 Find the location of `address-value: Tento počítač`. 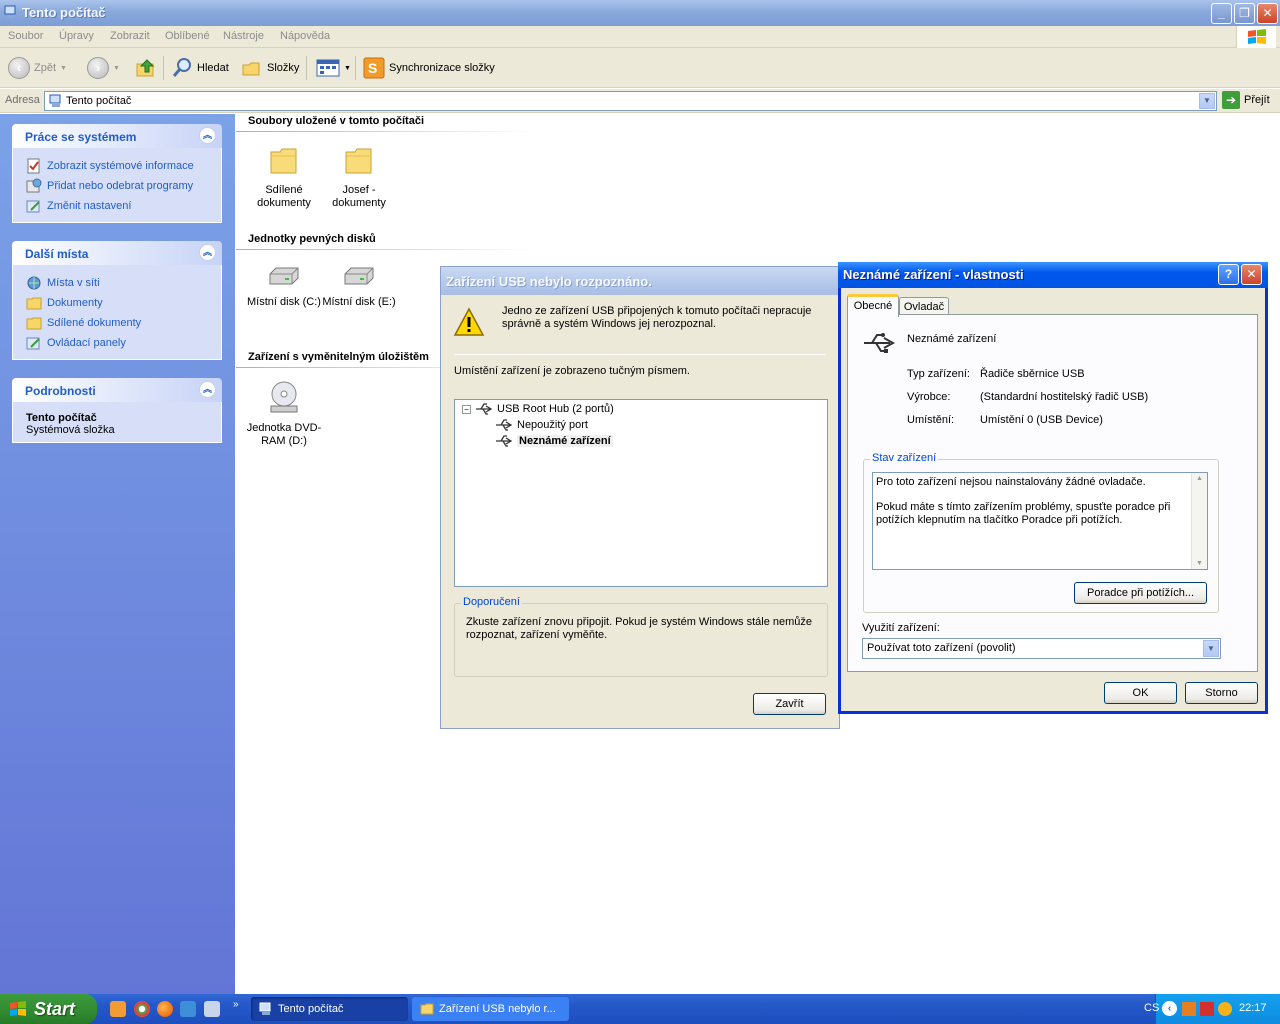

address-value: Tento počítač is located at coordinates (99, 101).